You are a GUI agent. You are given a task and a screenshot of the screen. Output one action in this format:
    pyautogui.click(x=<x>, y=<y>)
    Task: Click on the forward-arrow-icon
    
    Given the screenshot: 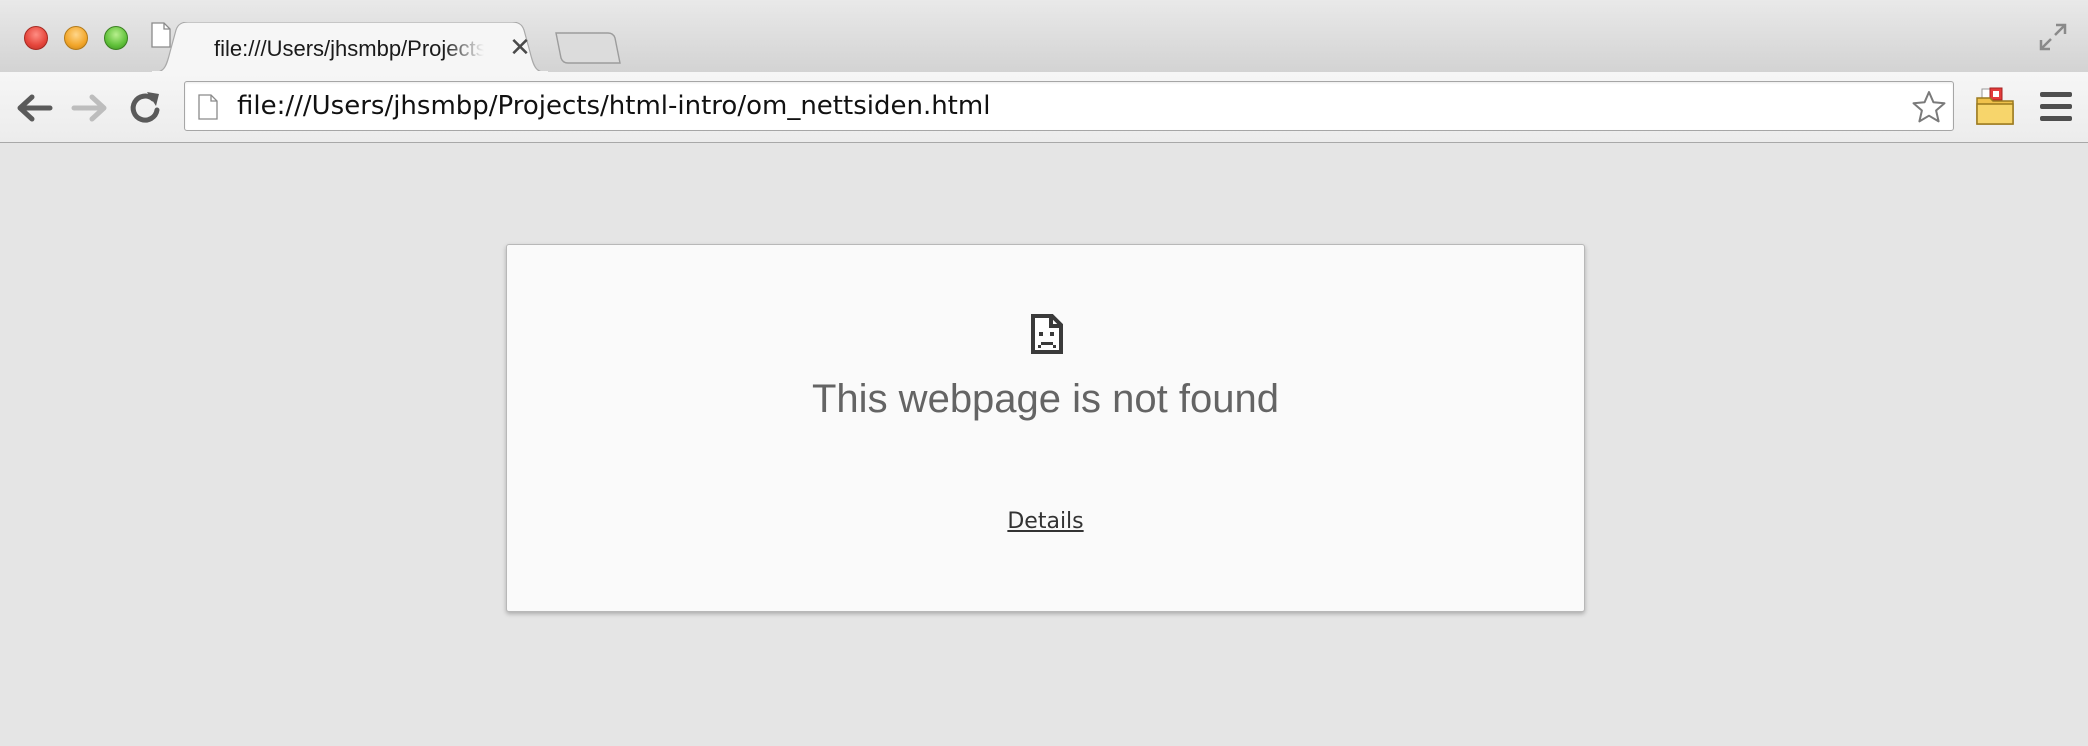 What is the action you would take?
    pyautogui.click(x=90, y=108)
    